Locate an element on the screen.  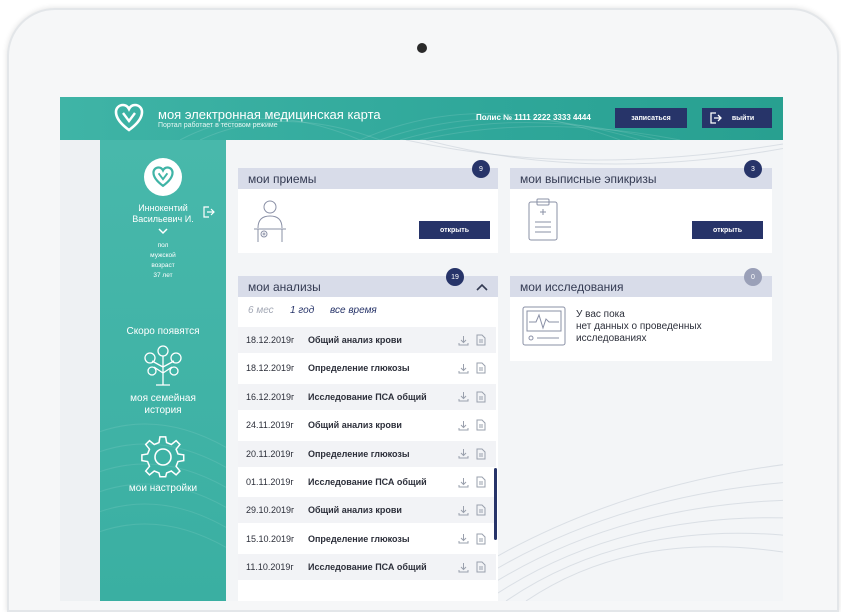
age-label: возраст is located at coordinates (163, 265).